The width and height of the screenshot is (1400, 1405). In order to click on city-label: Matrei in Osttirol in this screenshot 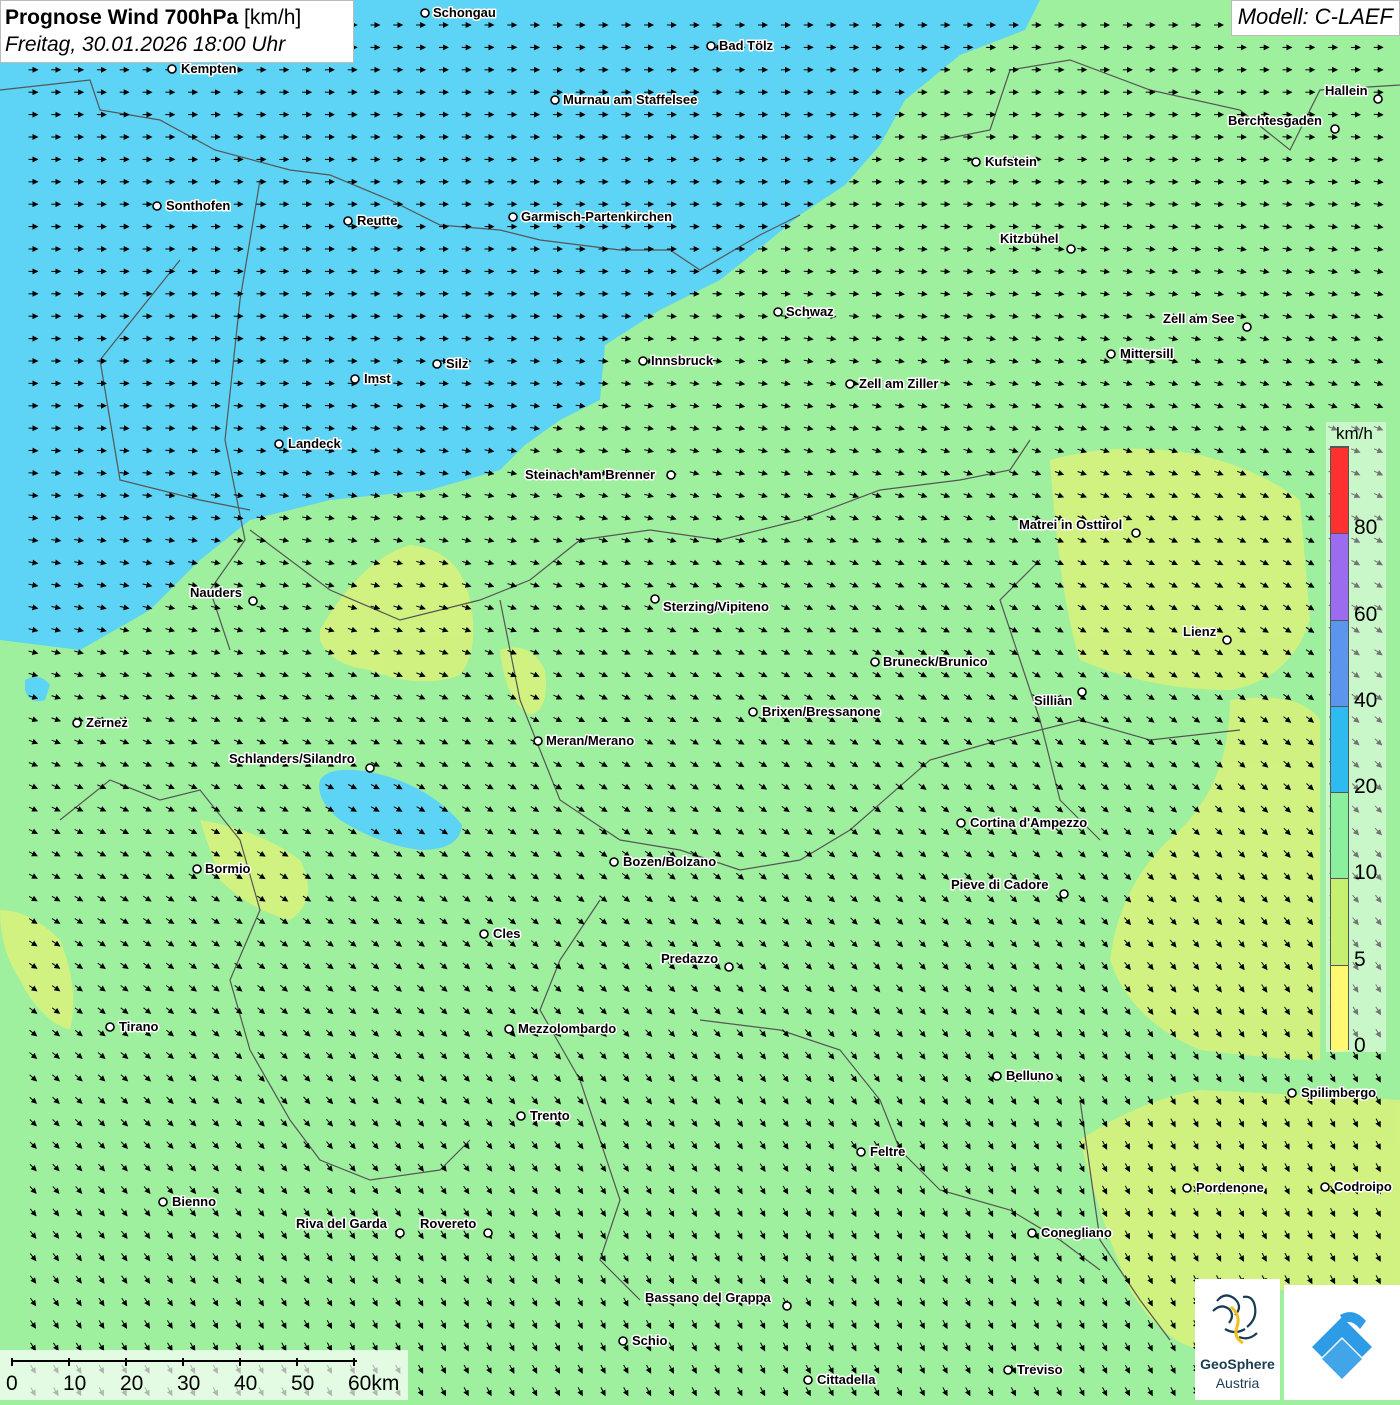, I will do `click(1070, 524)`.